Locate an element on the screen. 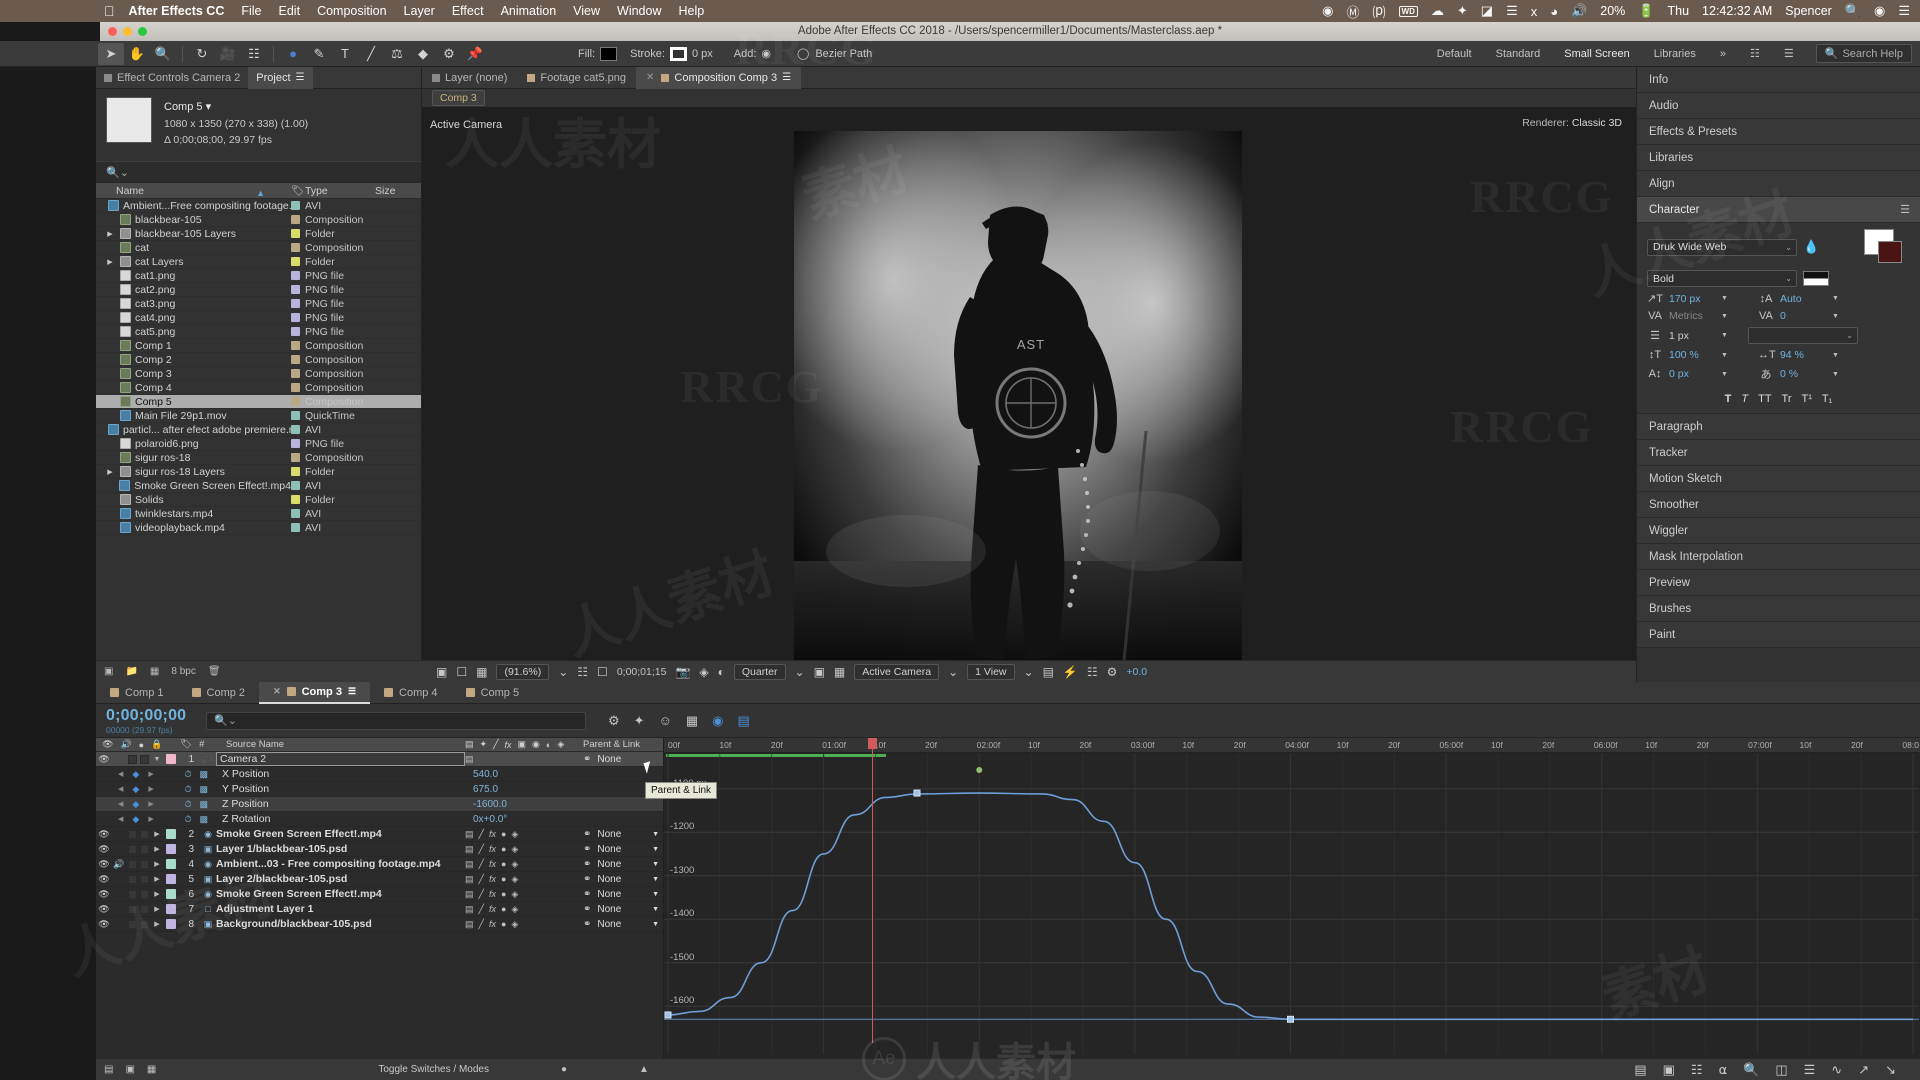 This screenshot has height=1080, width=1920. motion-blur-icon: ◉ is located at coordinates (717, 721).